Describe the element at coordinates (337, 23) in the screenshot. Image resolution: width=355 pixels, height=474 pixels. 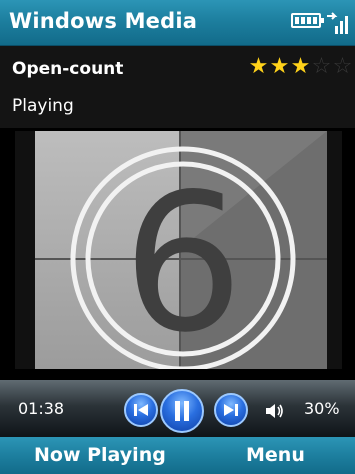
I see `signal-icon` at that location.